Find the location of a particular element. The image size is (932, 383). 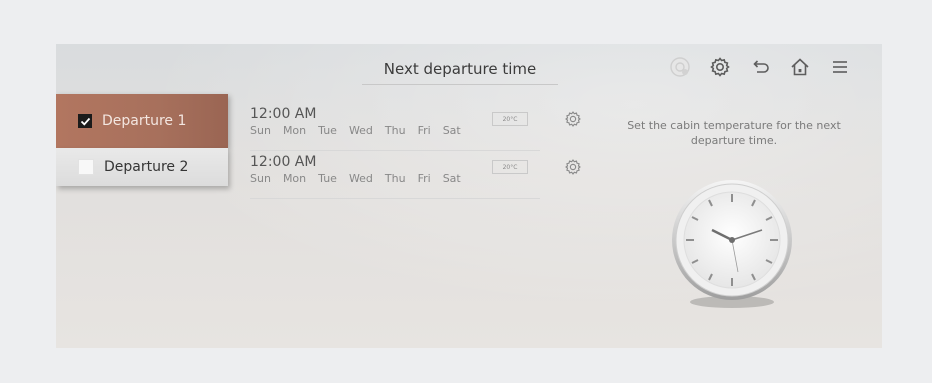

toolbar is located at coordinates (760, 67).